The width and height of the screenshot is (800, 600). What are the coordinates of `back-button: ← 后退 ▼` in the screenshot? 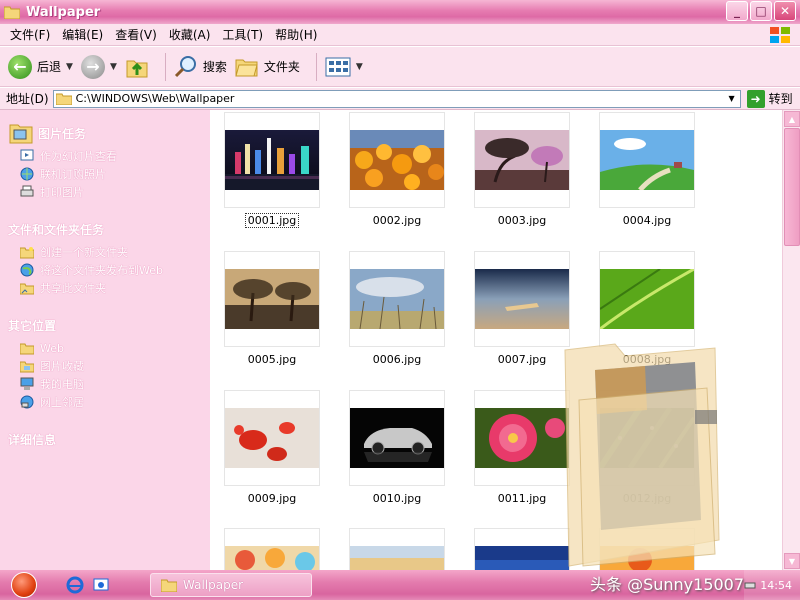 It's located at (40, 66).